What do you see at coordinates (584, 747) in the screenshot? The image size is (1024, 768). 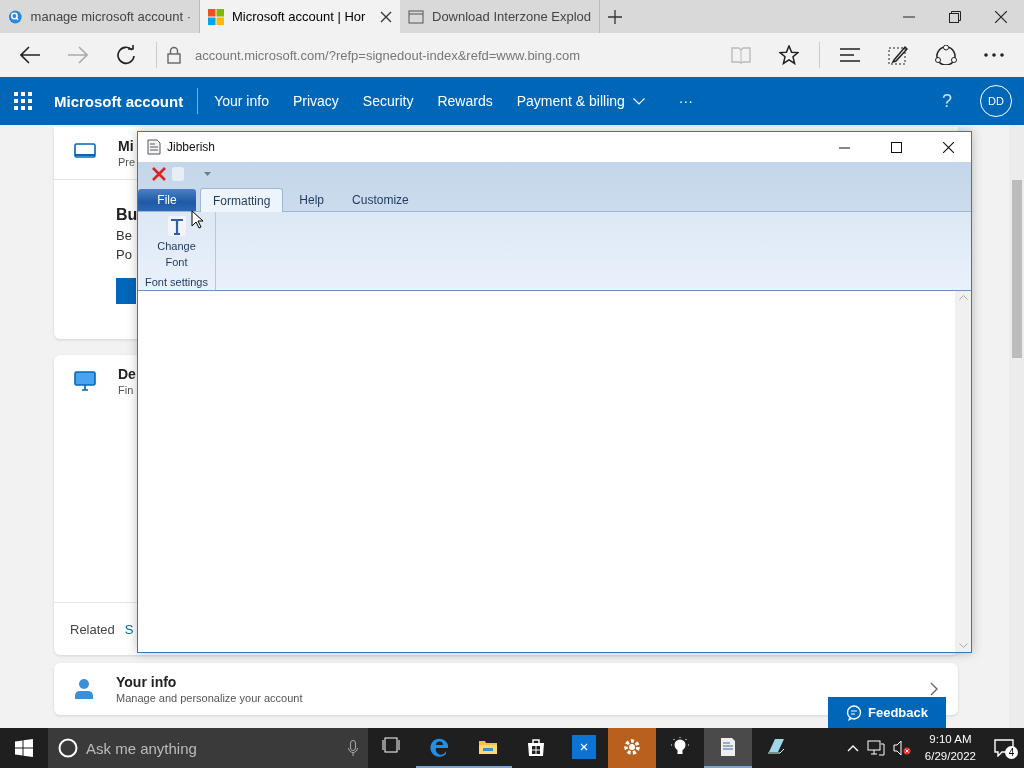 I see `tile-app-icon` at bounding box center [584, 747].